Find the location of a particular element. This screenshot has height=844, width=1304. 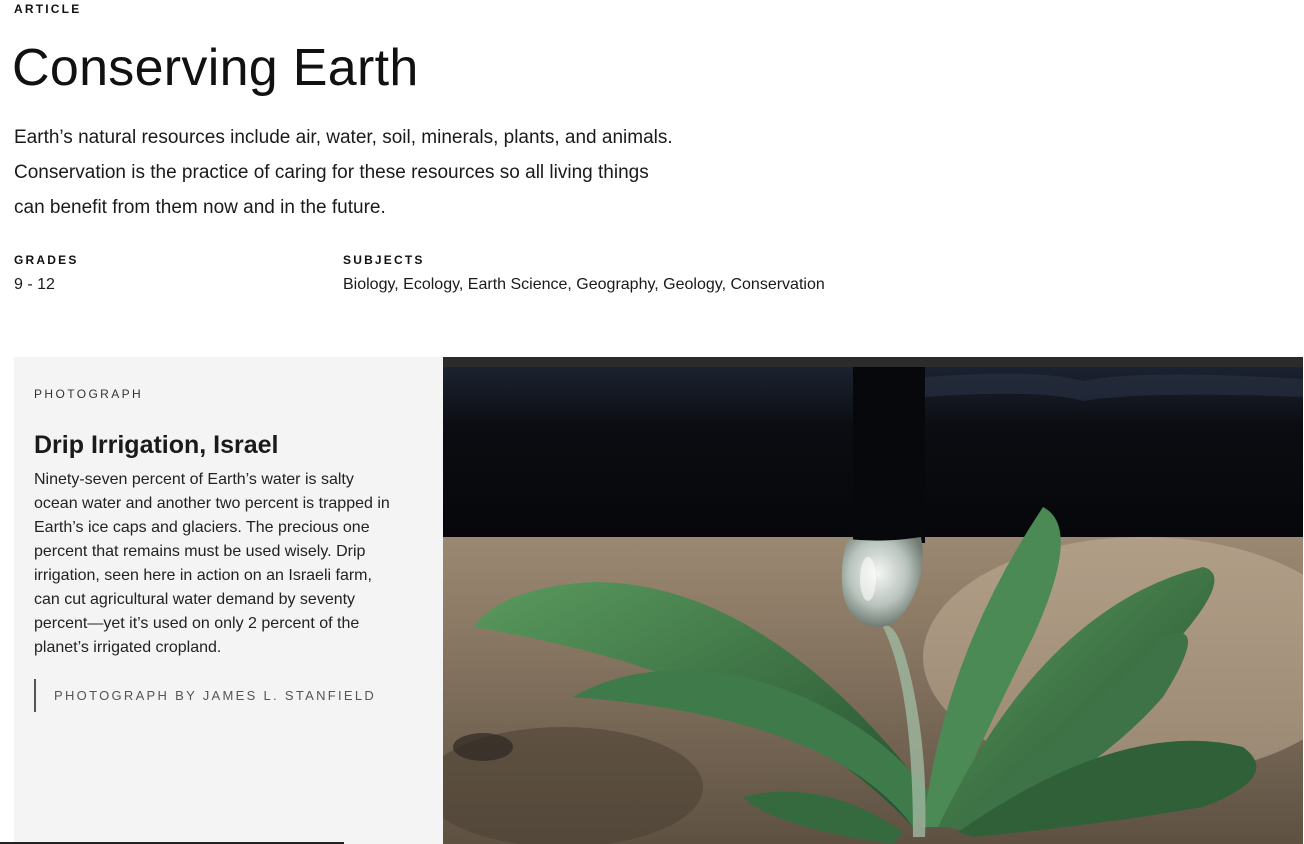

photo-top-strip is located at coordinates (873, 362).